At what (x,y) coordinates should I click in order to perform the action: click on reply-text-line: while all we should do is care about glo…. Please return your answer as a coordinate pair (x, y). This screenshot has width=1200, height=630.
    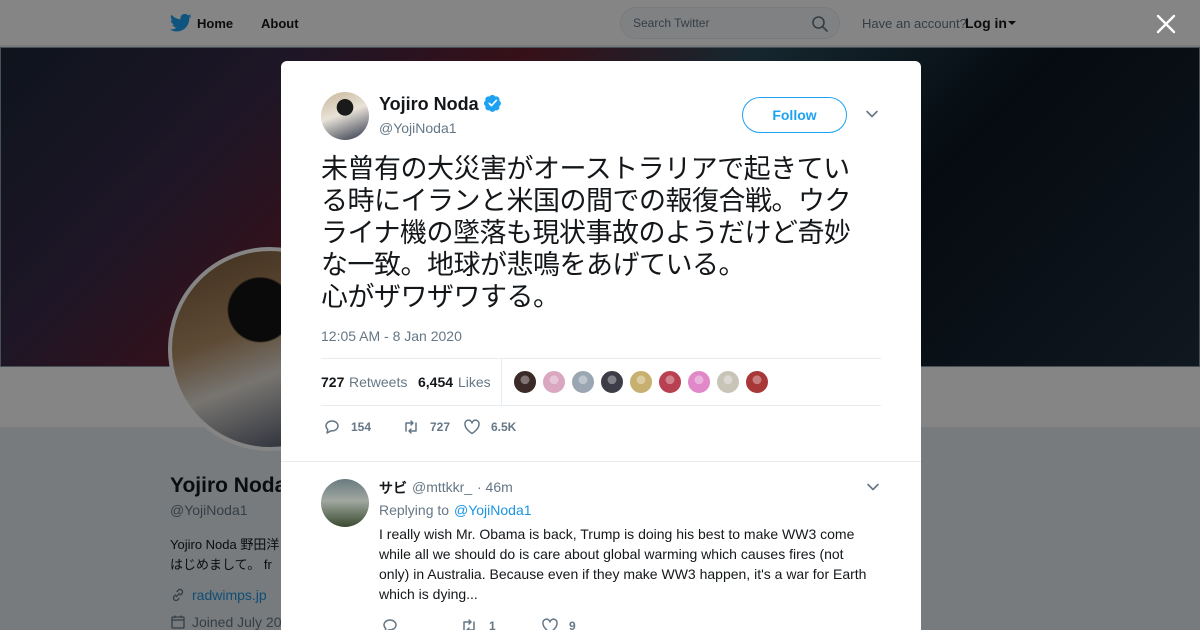
    Looking at the image, I should click on (611, 554).